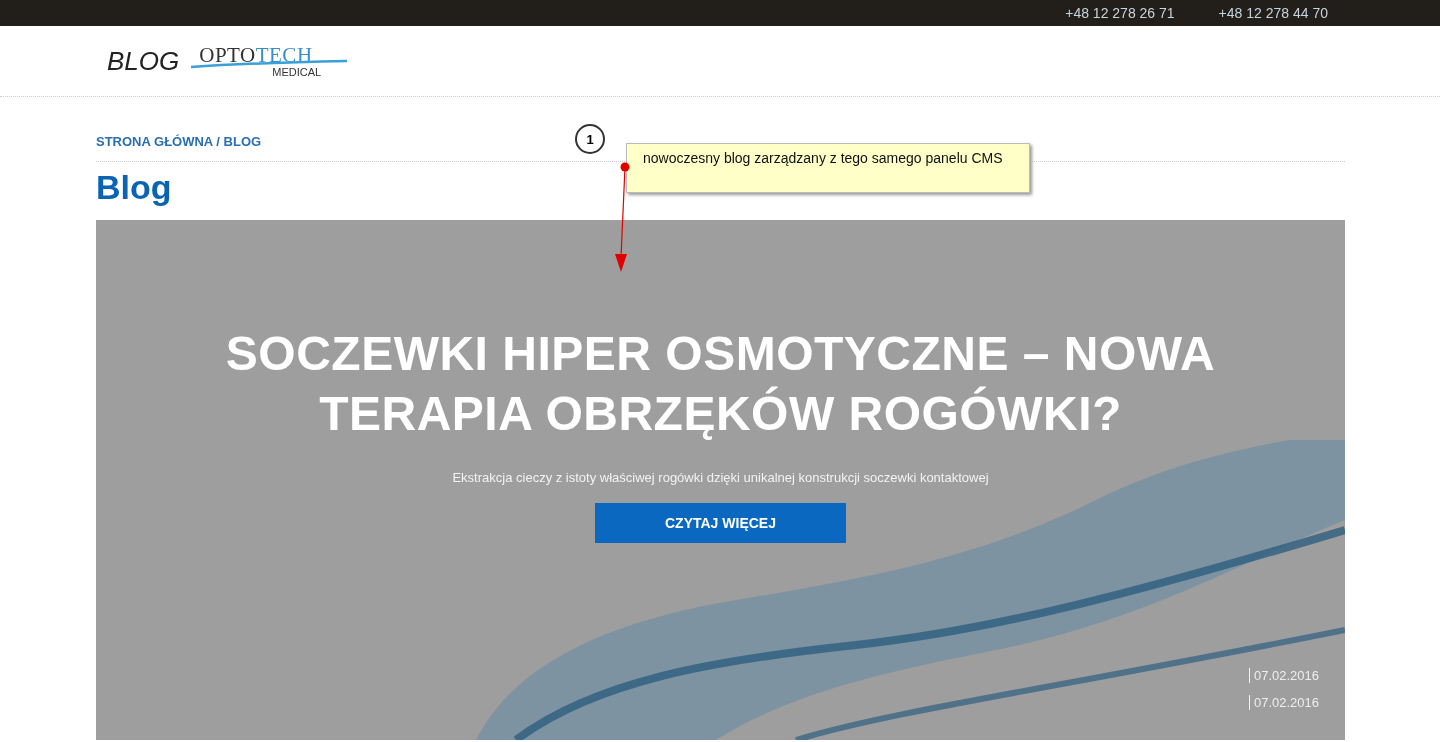 Image resolution: width=1440 pixels, height=742 pixels. Describe the element at coordinates (828, 168) in the screenshot. I see `annotation-note: nowoczesny blog zarządzany z tego samego panelu CMS` at that location.